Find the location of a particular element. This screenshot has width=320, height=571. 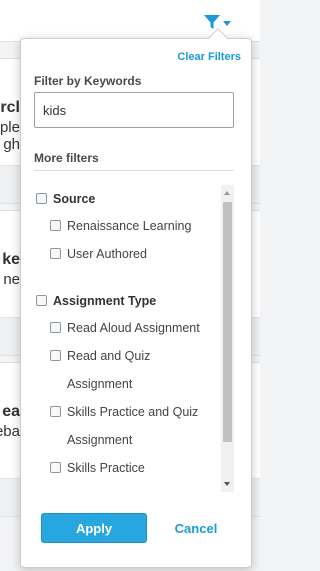

filter-group-label: Source is located at coordinates (74, 199).